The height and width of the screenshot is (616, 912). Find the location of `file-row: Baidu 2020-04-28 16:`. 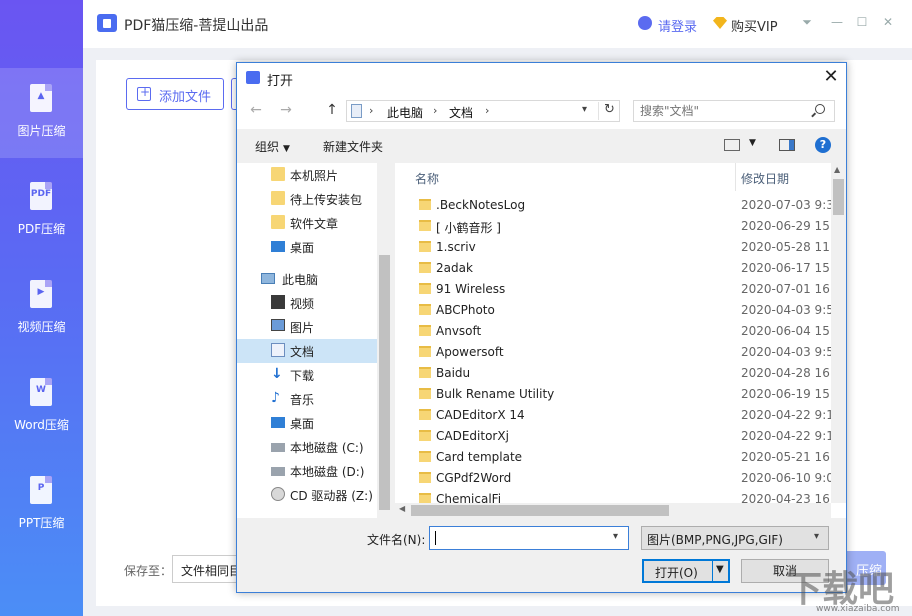

file-row: Baidu 2020-04-28 16: is located at coordinates (613, 373).